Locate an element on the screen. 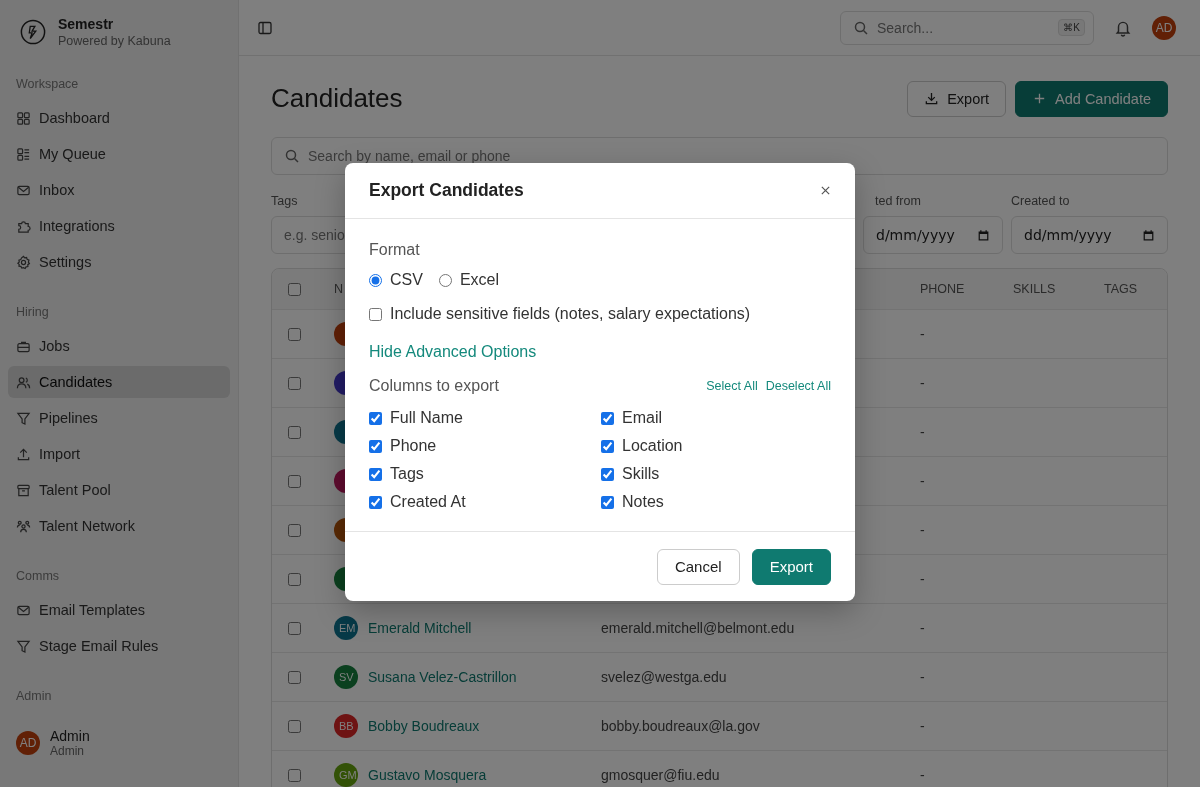 Image resolution: width=1200 pixels, height=787 pixels. add-candidate-button: Add Candidate is located at coordinates (1091, 98).